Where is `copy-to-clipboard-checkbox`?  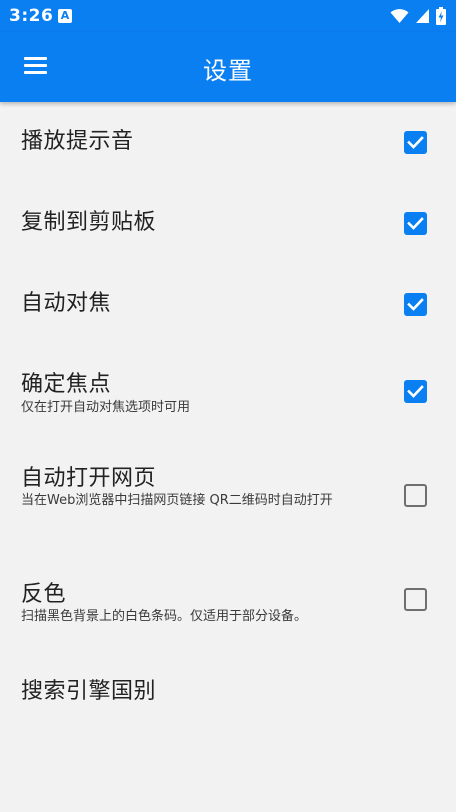 copy-to-clipboard-checkbox is located at coordinates (415, 223).